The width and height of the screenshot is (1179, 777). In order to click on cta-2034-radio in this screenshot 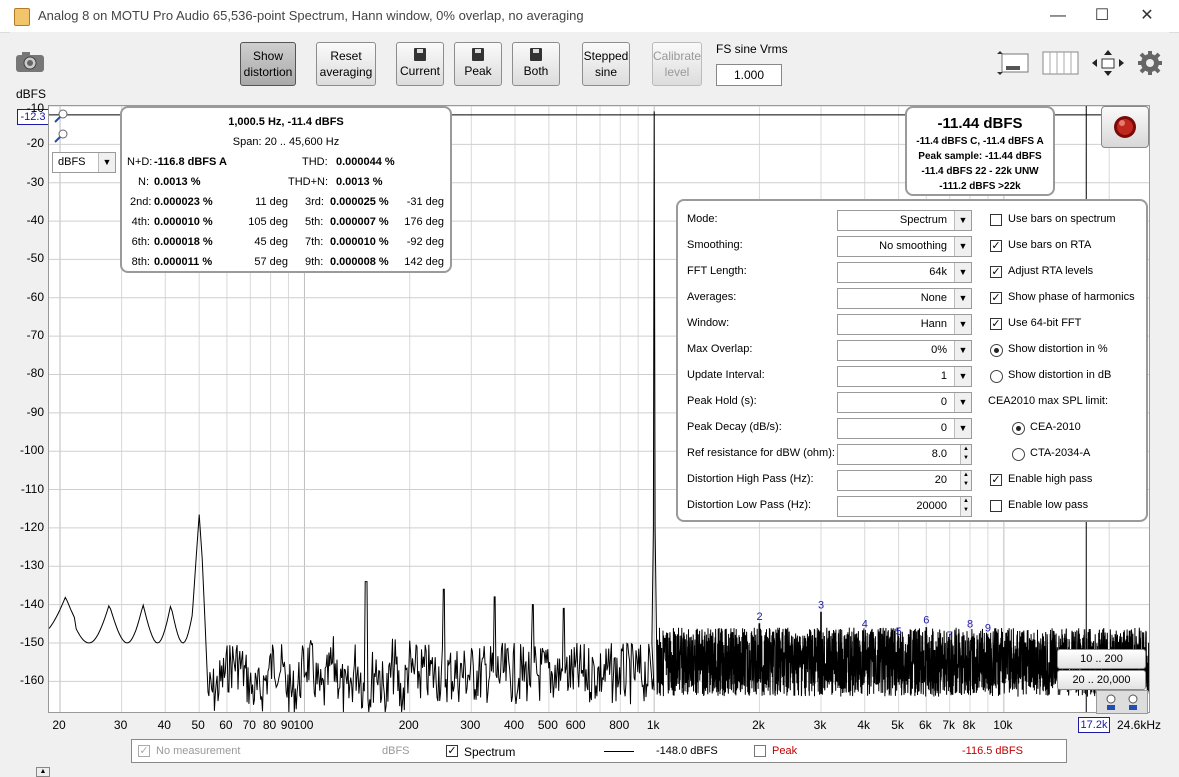, I will do `click(1018, 454)`.